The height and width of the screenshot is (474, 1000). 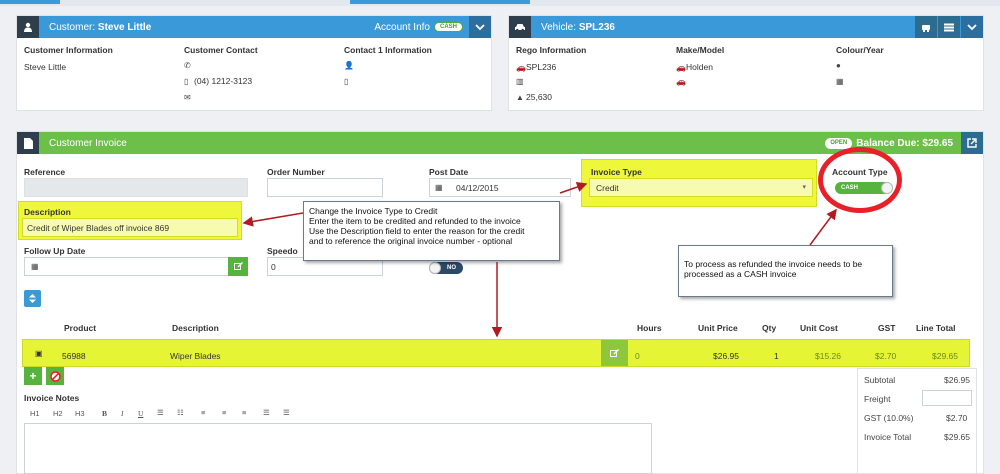 What do you see at coordinates (273, 219) in the screenshot?
I see `arrow-to-description` at bounding box center [273, 219].